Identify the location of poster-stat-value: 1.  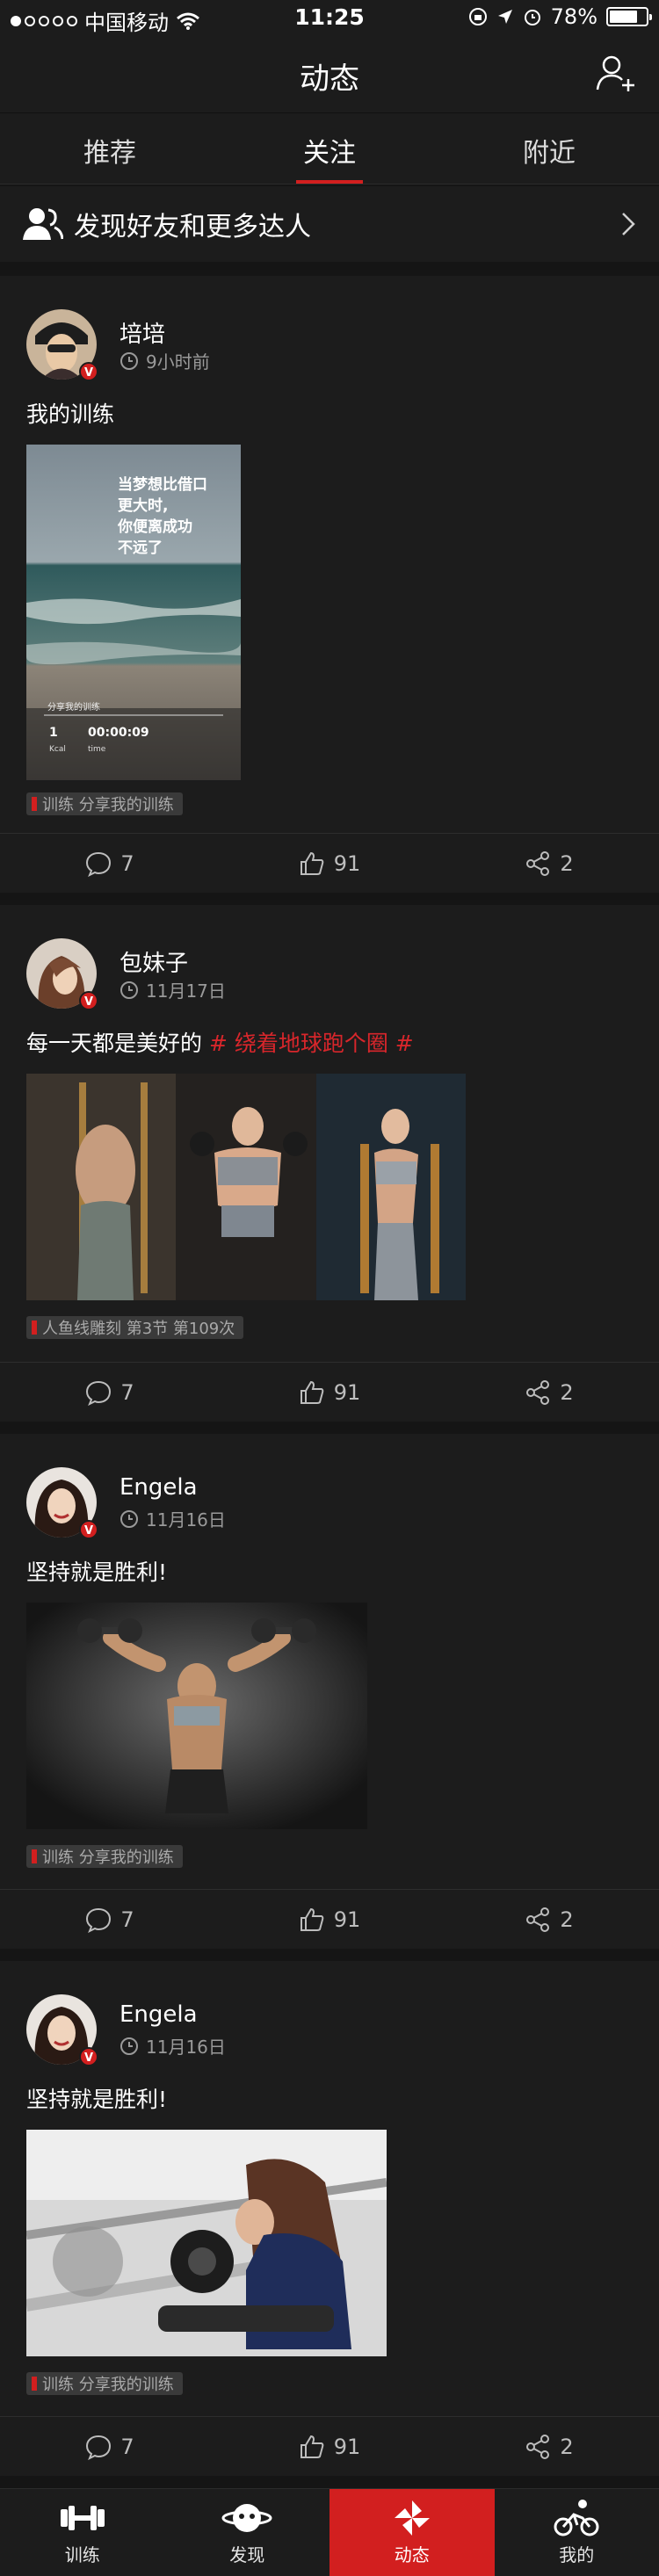
(54, 733).